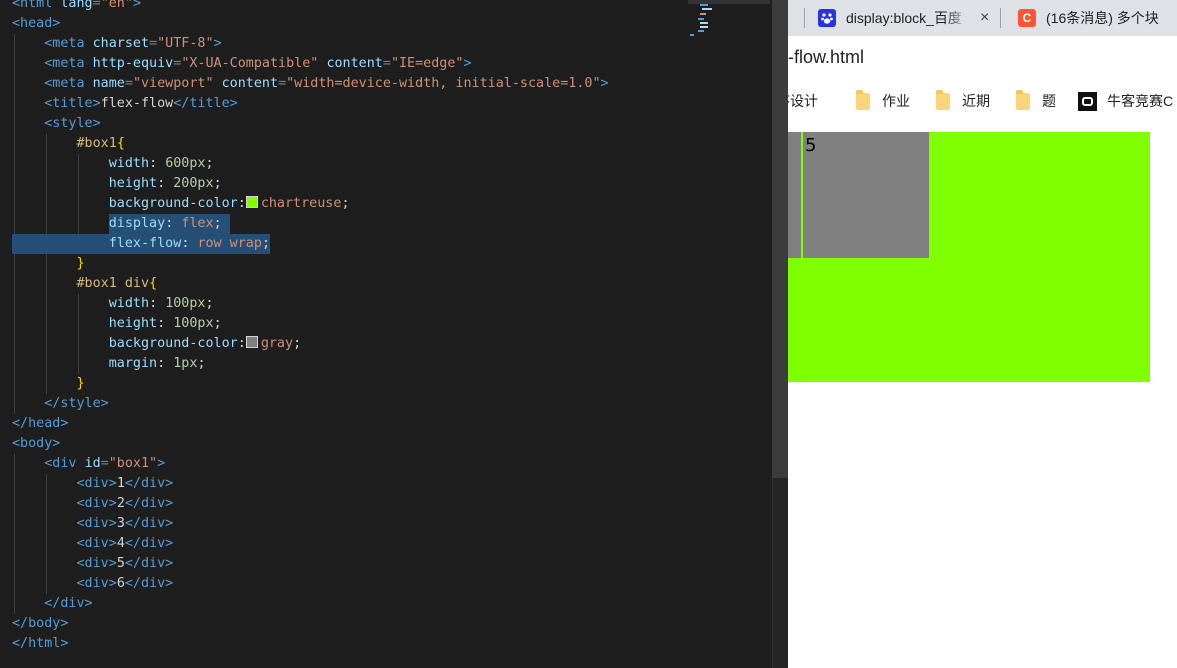  What do you see at coordinates (386, 324) in the screenshot?
I see `code-line: height: 100px;` at bounding box center [386, 324].